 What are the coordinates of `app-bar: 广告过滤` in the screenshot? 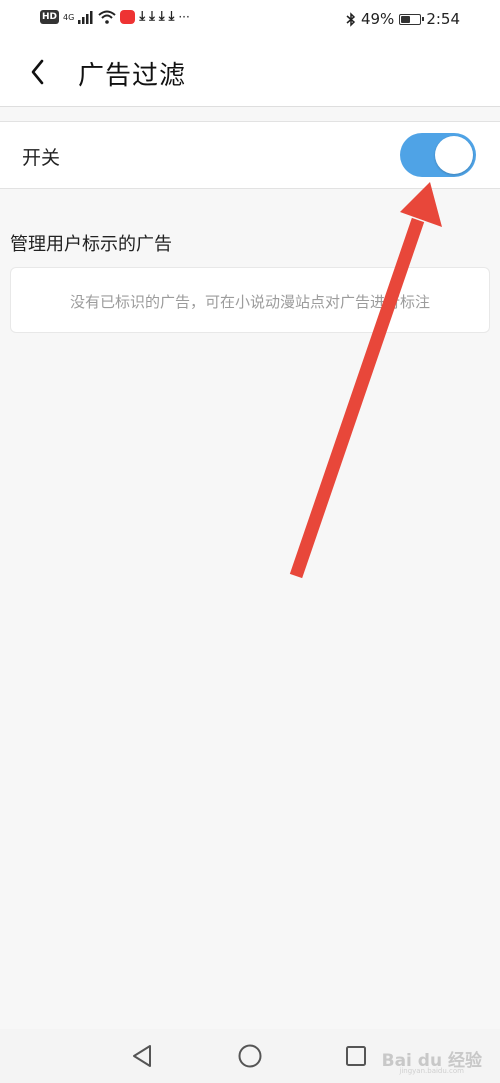 It's located at (250, 72).